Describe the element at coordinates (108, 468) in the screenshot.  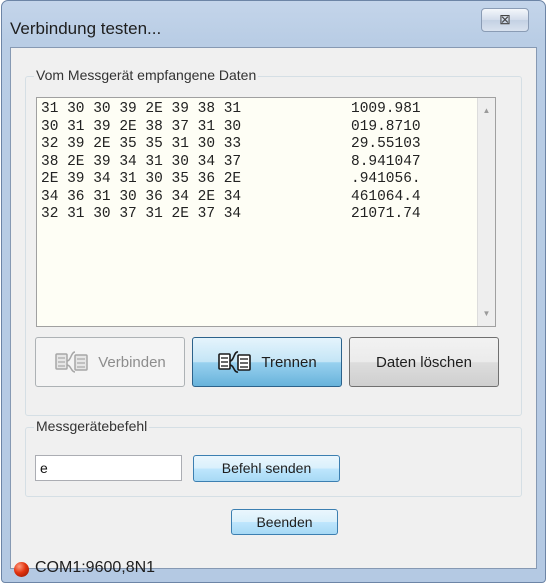
I see `command-input: e` at that location.